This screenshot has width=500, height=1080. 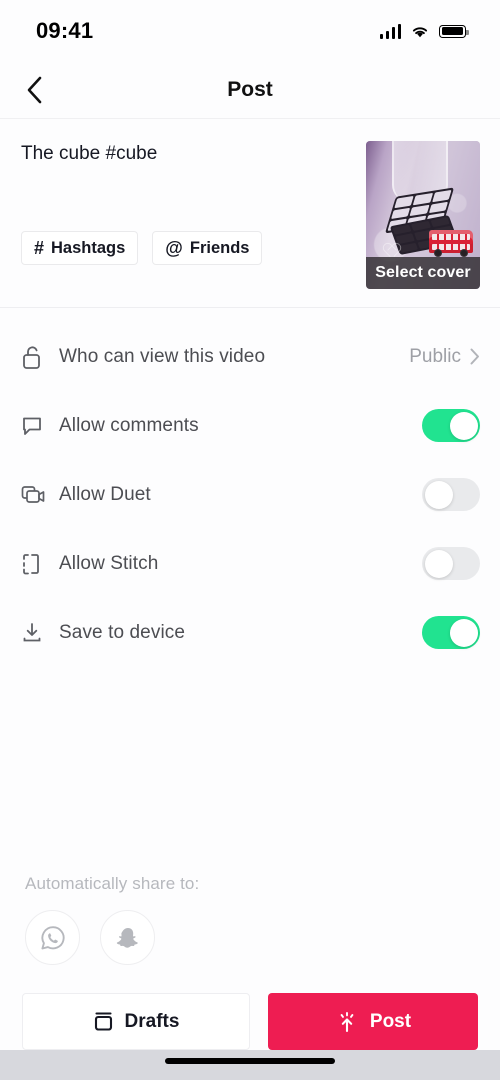 I want to click on hashtag-icon: #, so click(x=39, y=248).